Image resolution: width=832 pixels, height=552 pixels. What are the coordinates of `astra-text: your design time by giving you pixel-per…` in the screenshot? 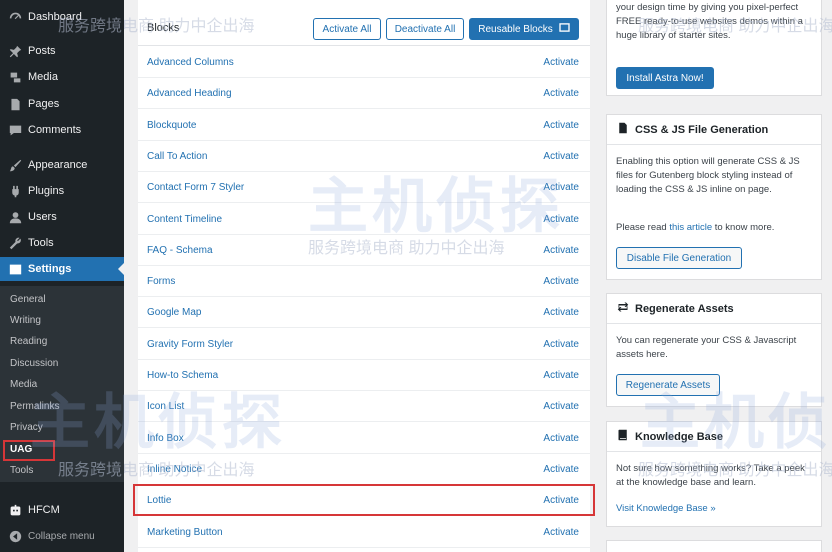 It's located at (709, 21).